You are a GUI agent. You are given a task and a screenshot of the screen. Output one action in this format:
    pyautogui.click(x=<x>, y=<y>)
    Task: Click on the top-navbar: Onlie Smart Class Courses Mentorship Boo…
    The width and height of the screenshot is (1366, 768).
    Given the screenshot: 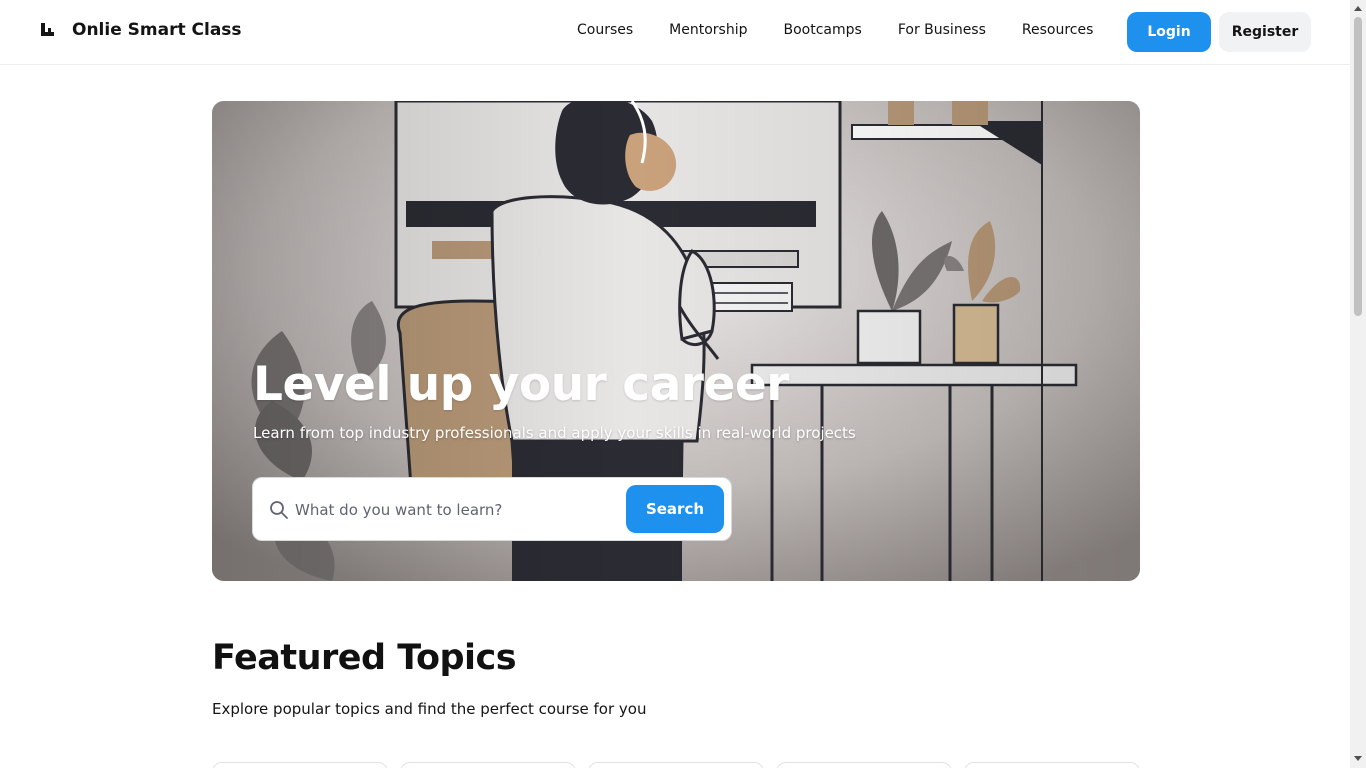 What is the action you would take?
    pyautogui.click(x=675, y=32)
    